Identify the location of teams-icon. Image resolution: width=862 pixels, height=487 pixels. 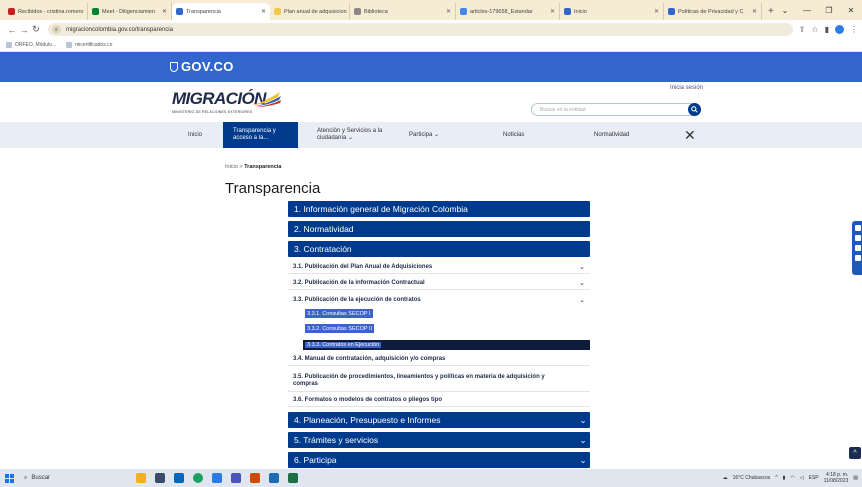
(217, 478).